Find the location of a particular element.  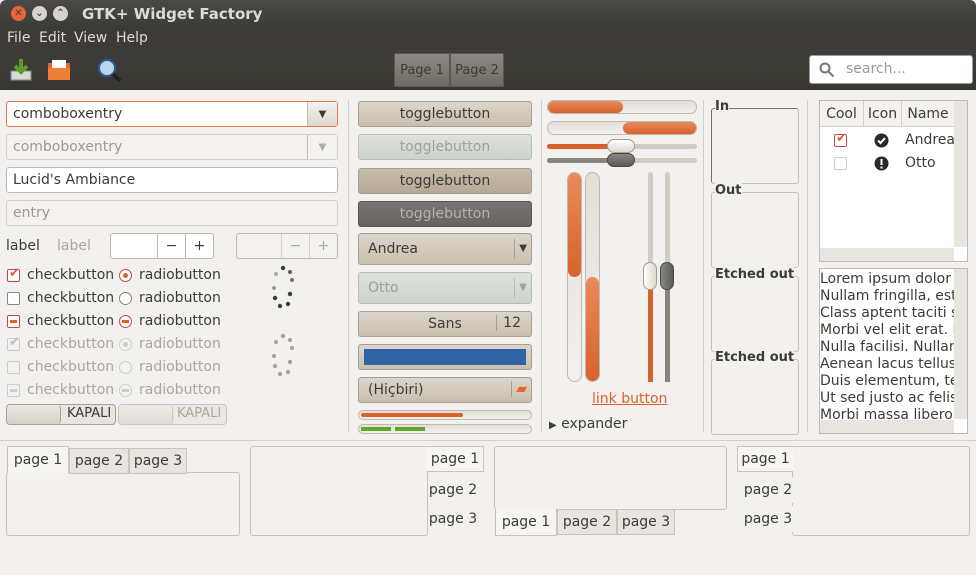

notebook-2-tab-1: page 1 is located at coordinates (455, 459).